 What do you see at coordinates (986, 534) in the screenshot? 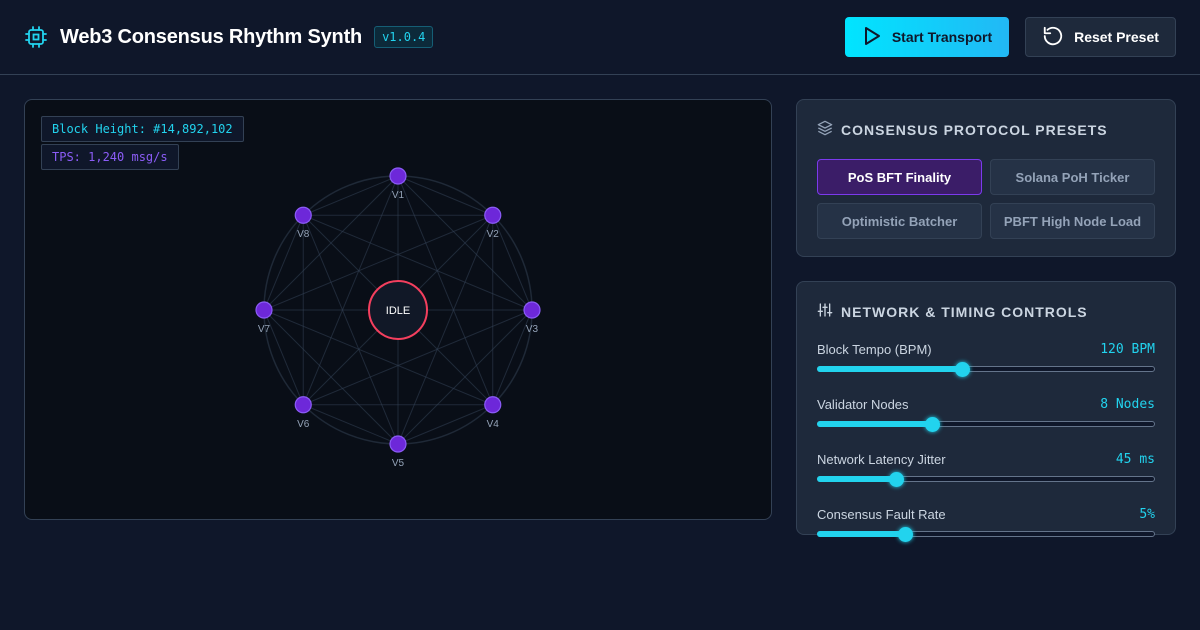
I see `fault-rate-slider` at bounding box center [986, 534].